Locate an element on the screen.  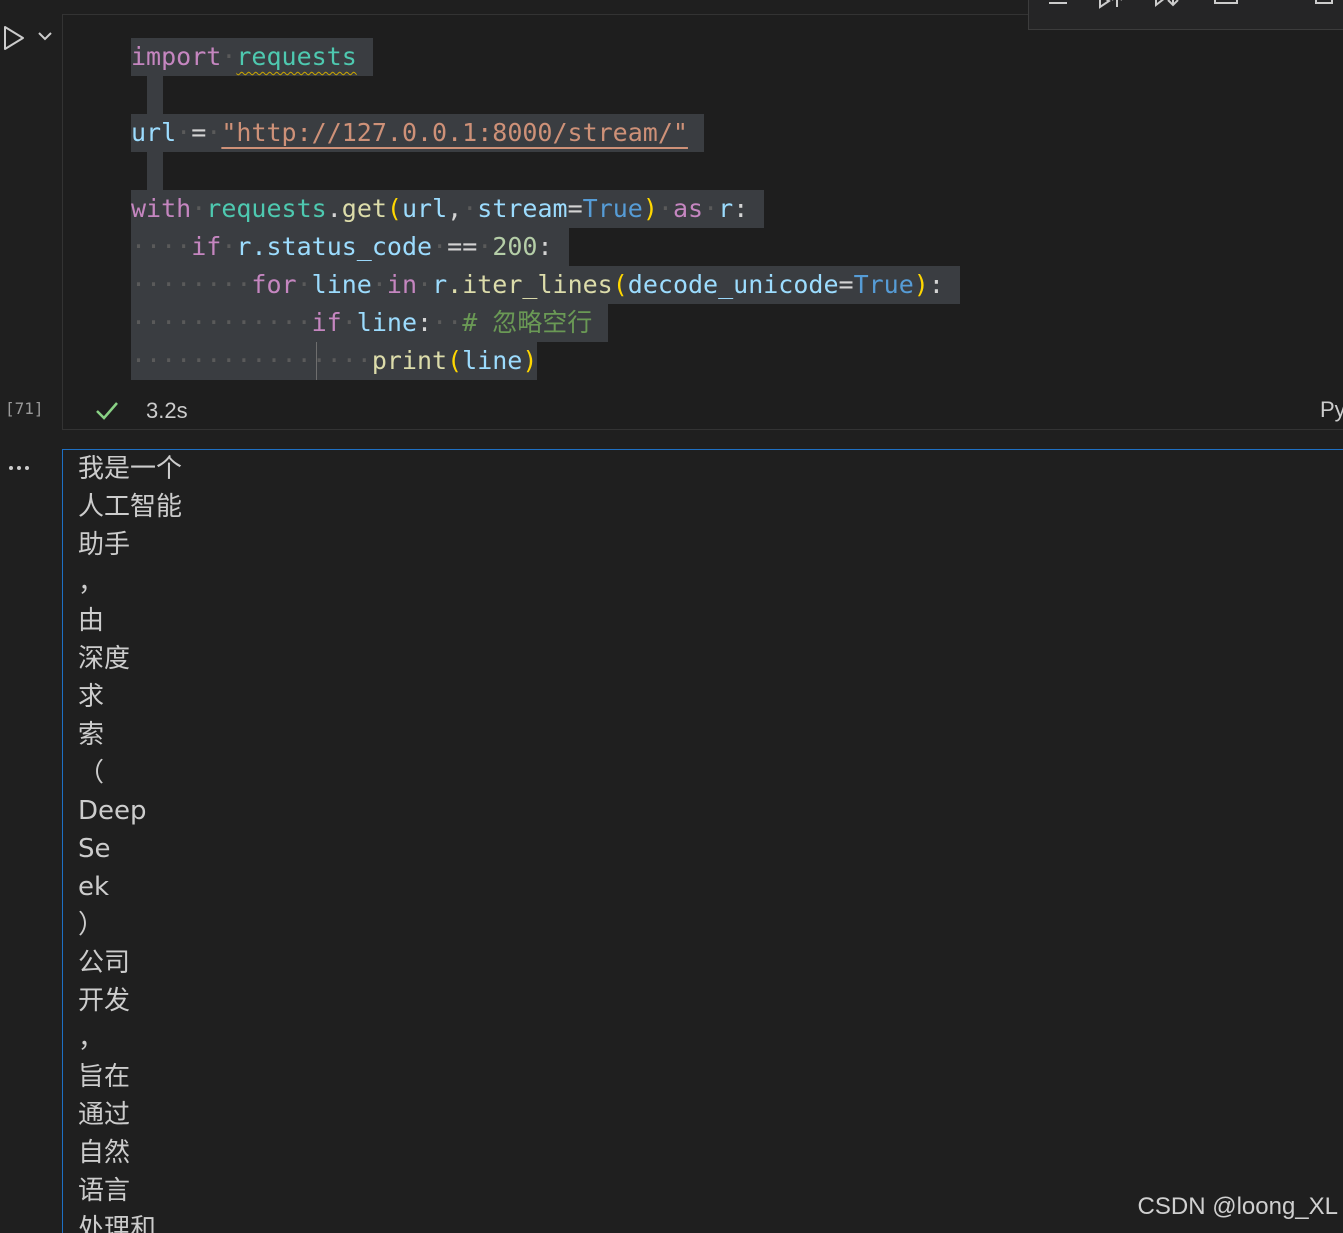
operator: = is located at coordinates (199, 132).